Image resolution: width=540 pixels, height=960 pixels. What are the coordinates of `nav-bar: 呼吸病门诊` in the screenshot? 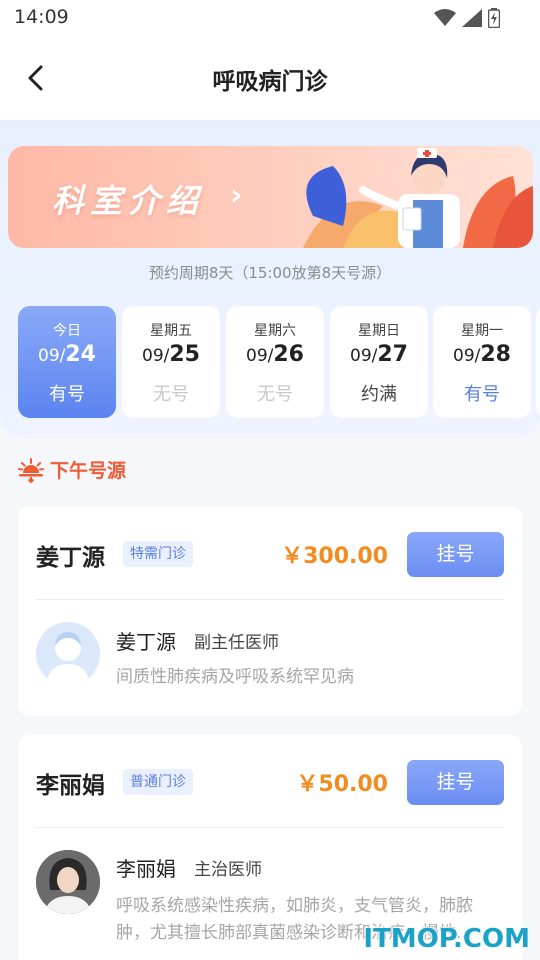 It's located at (270, 78).